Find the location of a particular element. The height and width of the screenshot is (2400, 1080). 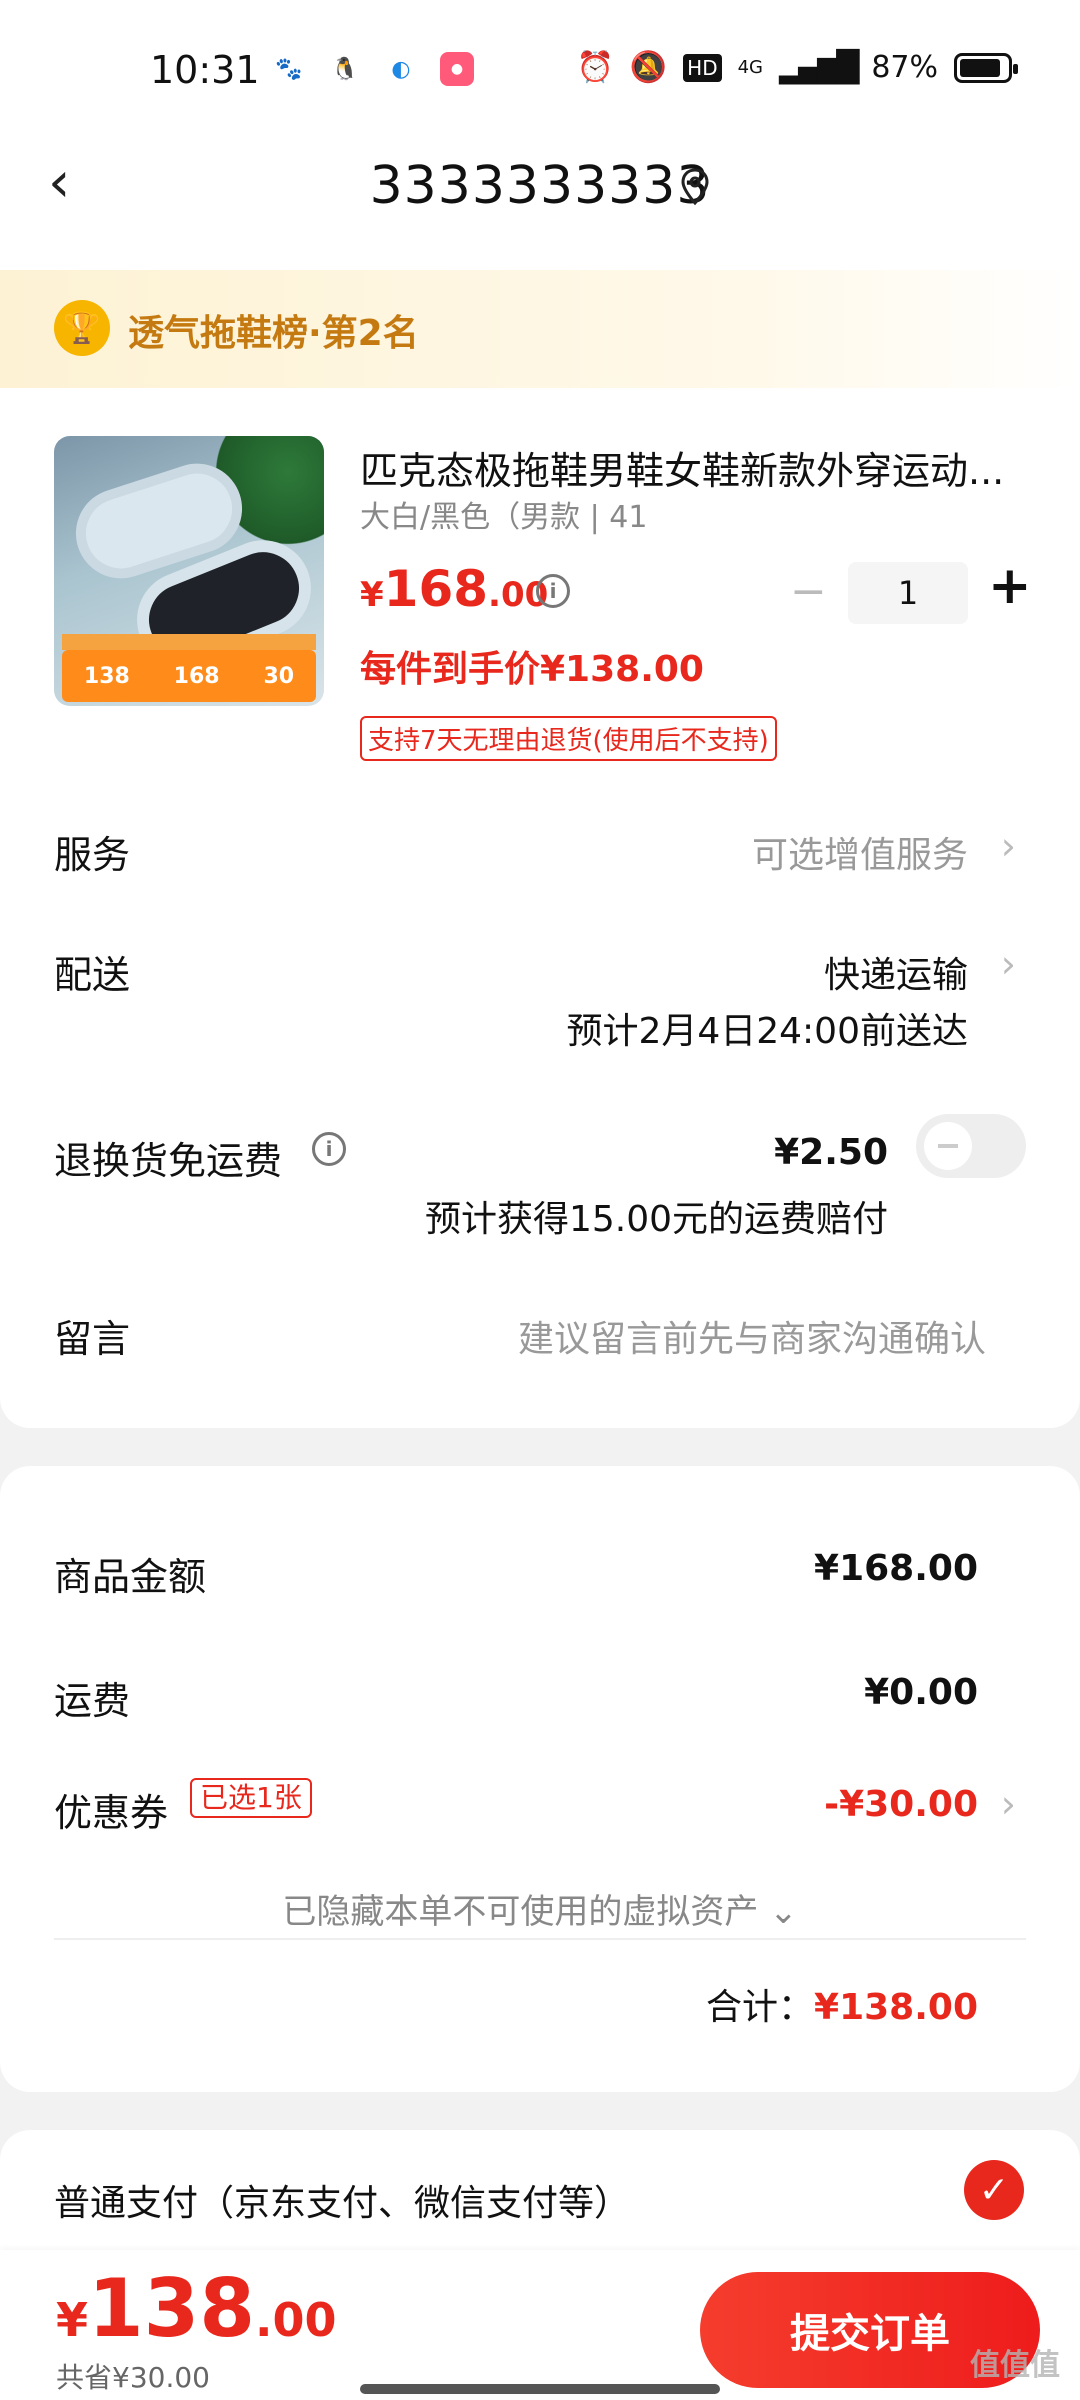

service-value: 可选增值服务 is located at coordinates (860, 852).